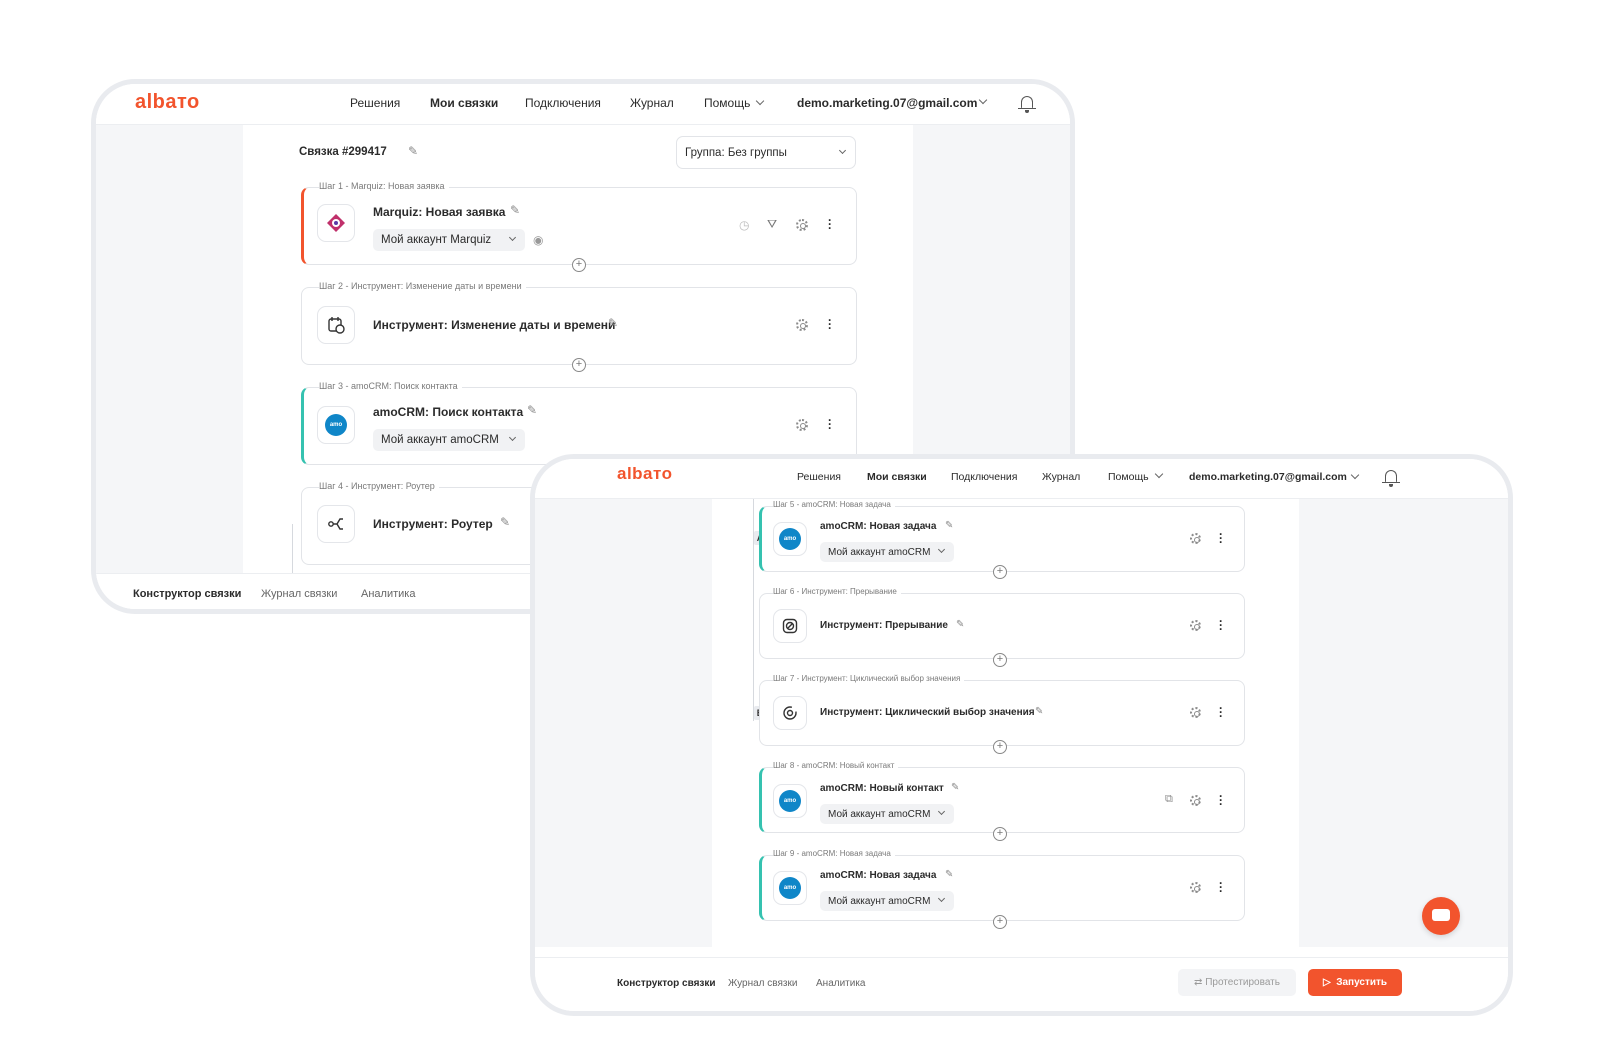 The image size is (1600, 1043). I want to click on account-select-1: Мой аккаунт Marquiz, so click(449, 240).